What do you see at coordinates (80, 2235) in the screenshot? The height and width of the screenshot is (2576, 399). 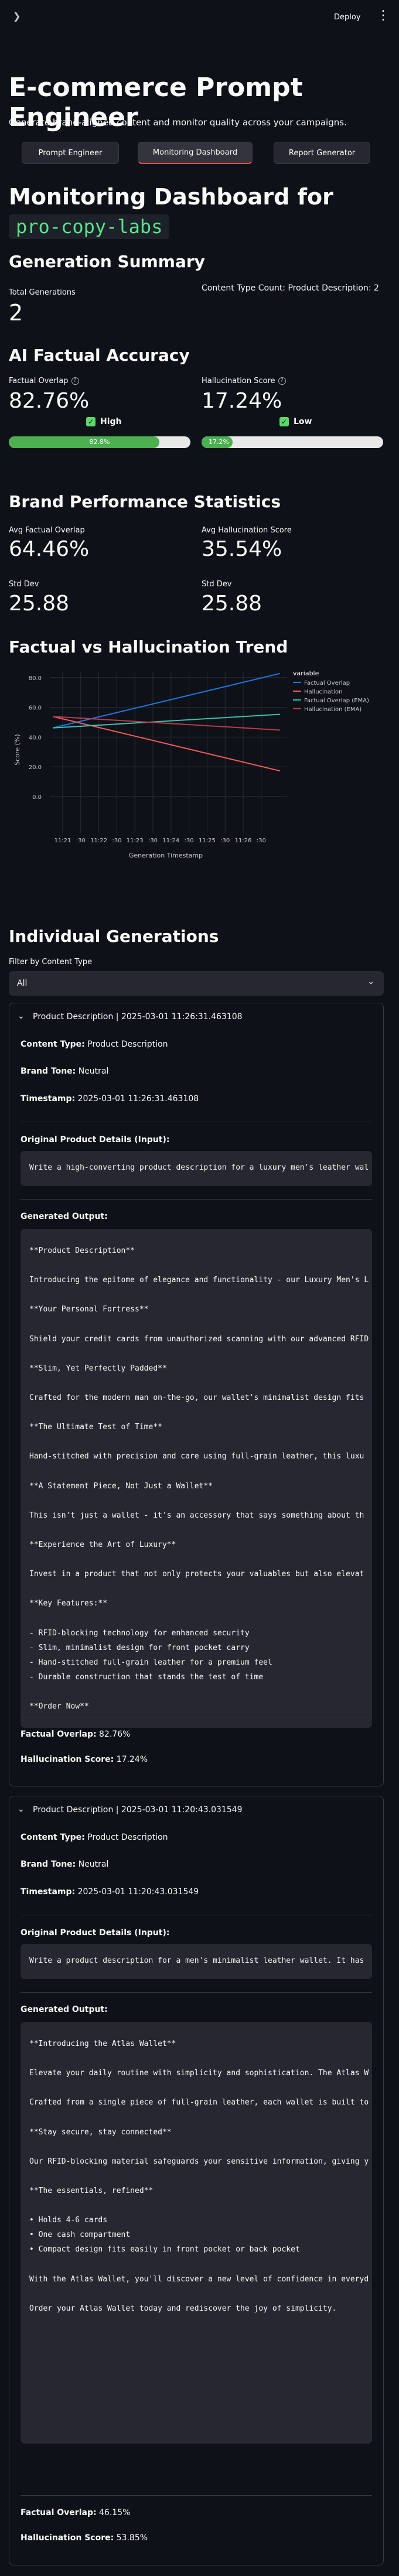 I see `output-line: • One cash compartment` at bounding box center [80, 2235].